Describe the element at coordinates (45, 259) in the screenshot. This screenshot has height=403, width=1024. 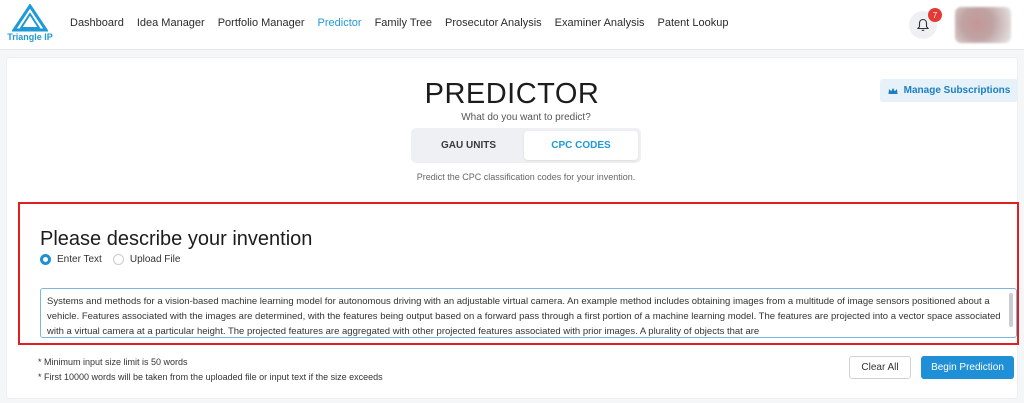
I see `enter-text-radio` at that location.